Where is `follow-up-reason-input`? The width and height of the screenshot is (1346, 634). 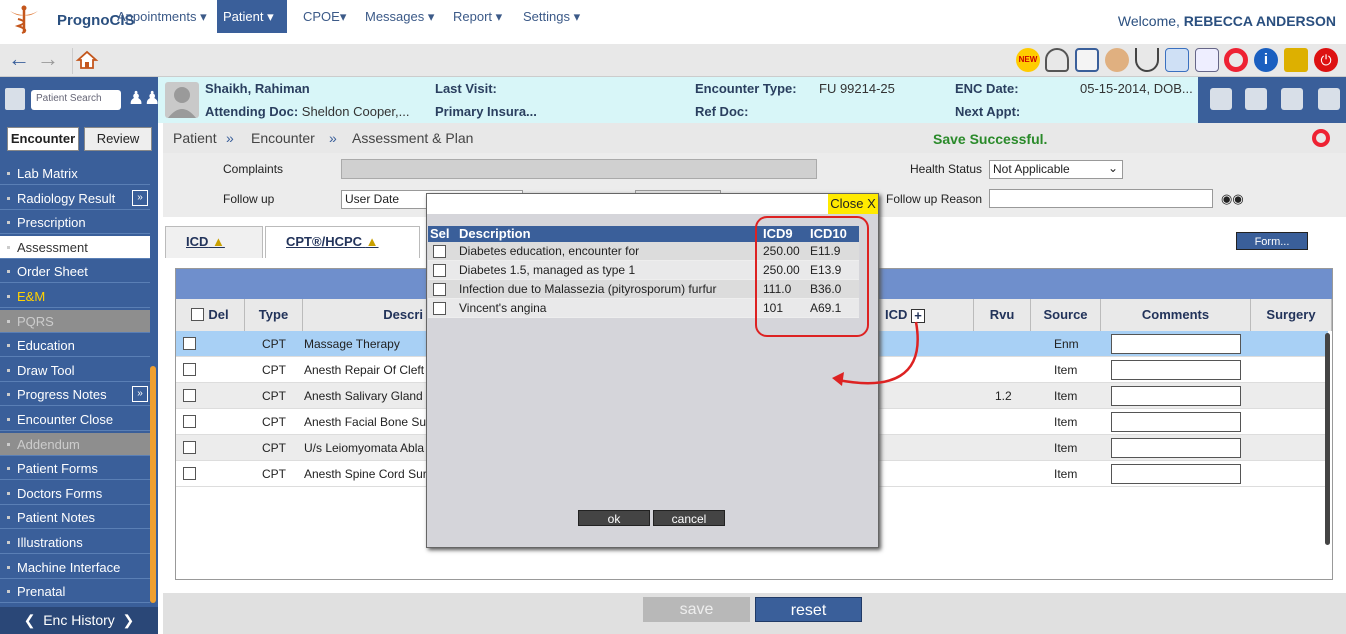
follow-up-reason-input is located at coordinates (1101, 198).